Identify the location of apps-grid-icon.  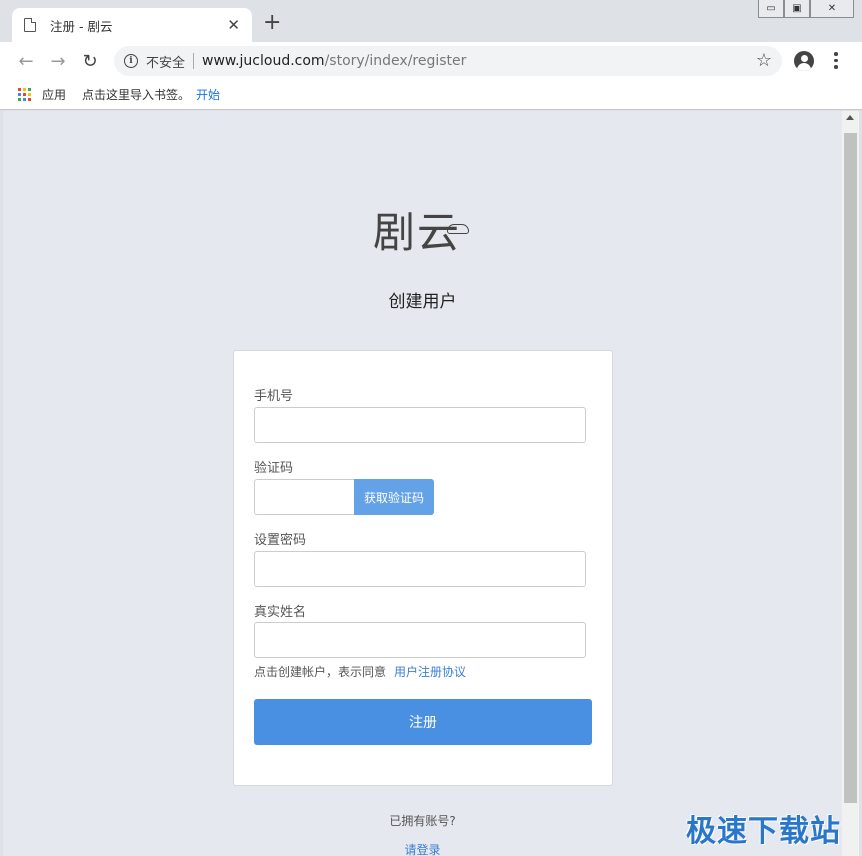
(25, 94).